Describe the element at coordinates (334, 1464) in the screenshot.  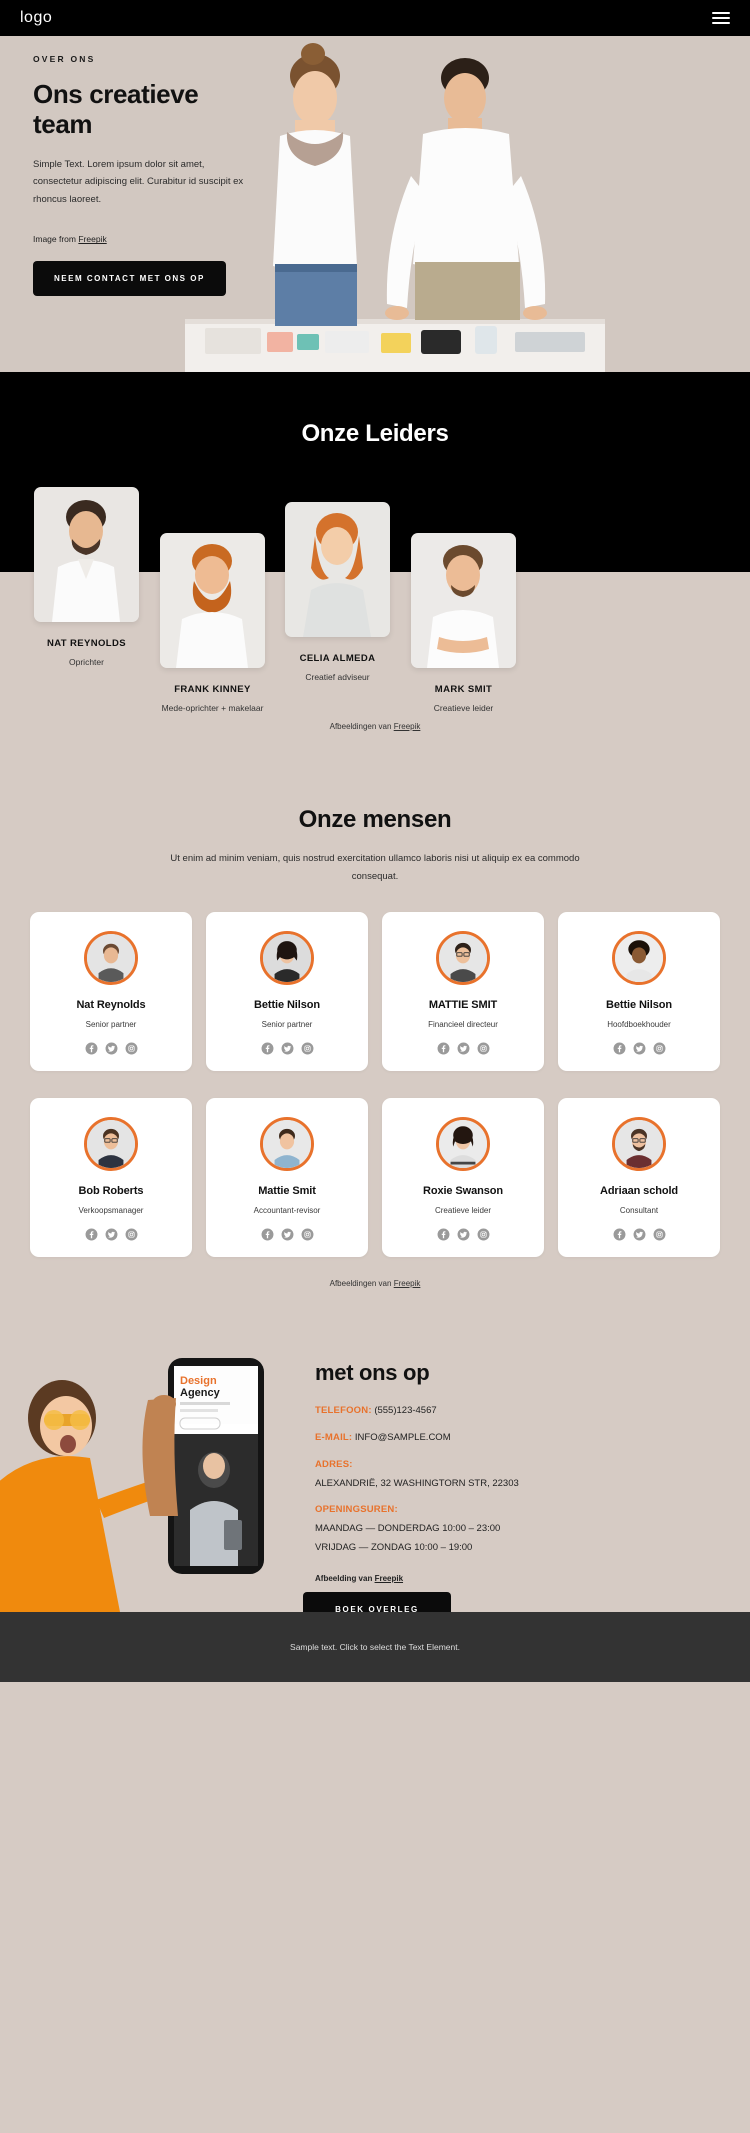
I see `contact-address-label: ADRES:` at that location.